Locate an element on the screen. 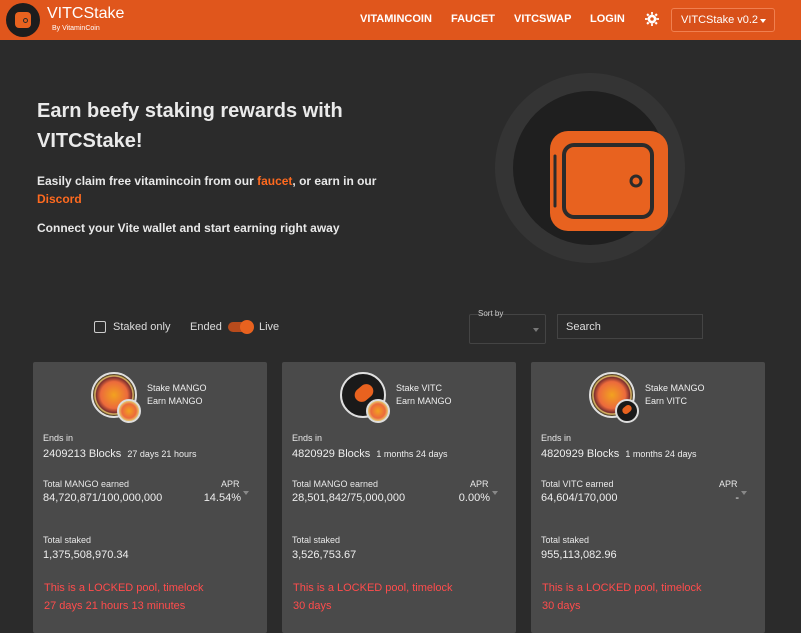 This screenshot has width=801, height=633. ends-in-value: 2409213 Blocks 27 days 21 hours is located at coordinates (120, 454).